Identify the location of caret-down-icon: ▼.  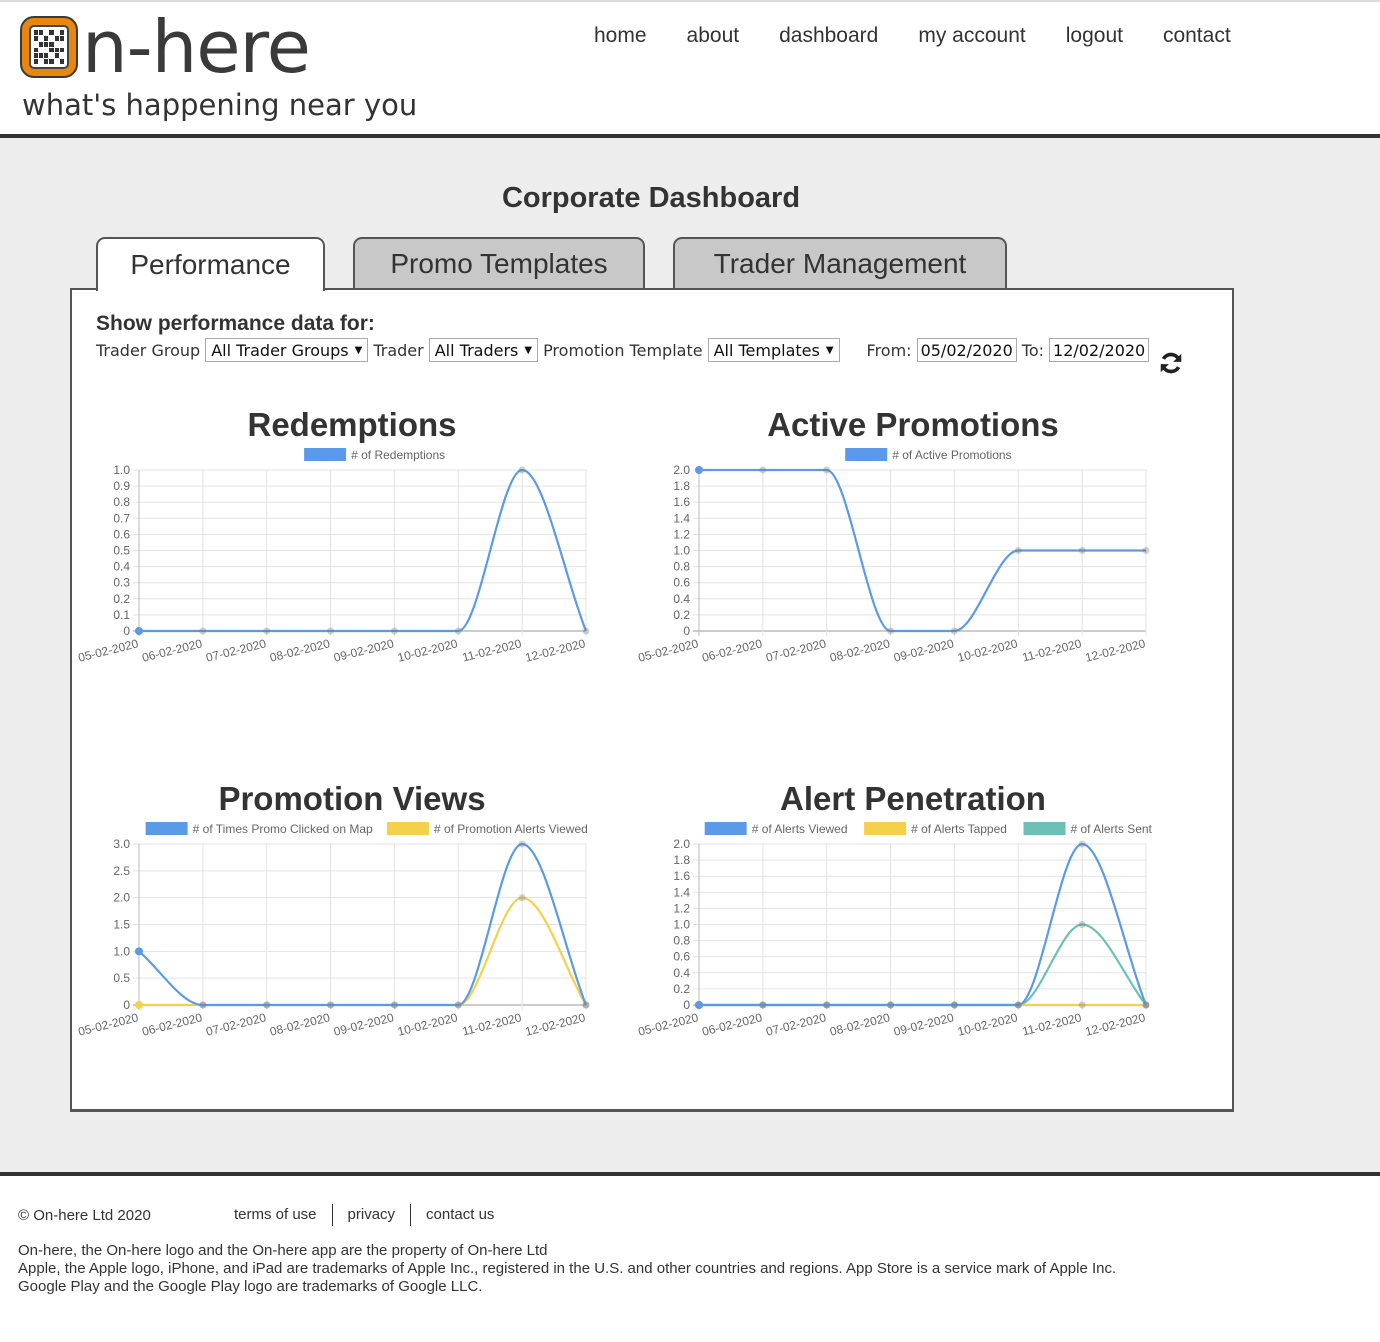
(528, 350).